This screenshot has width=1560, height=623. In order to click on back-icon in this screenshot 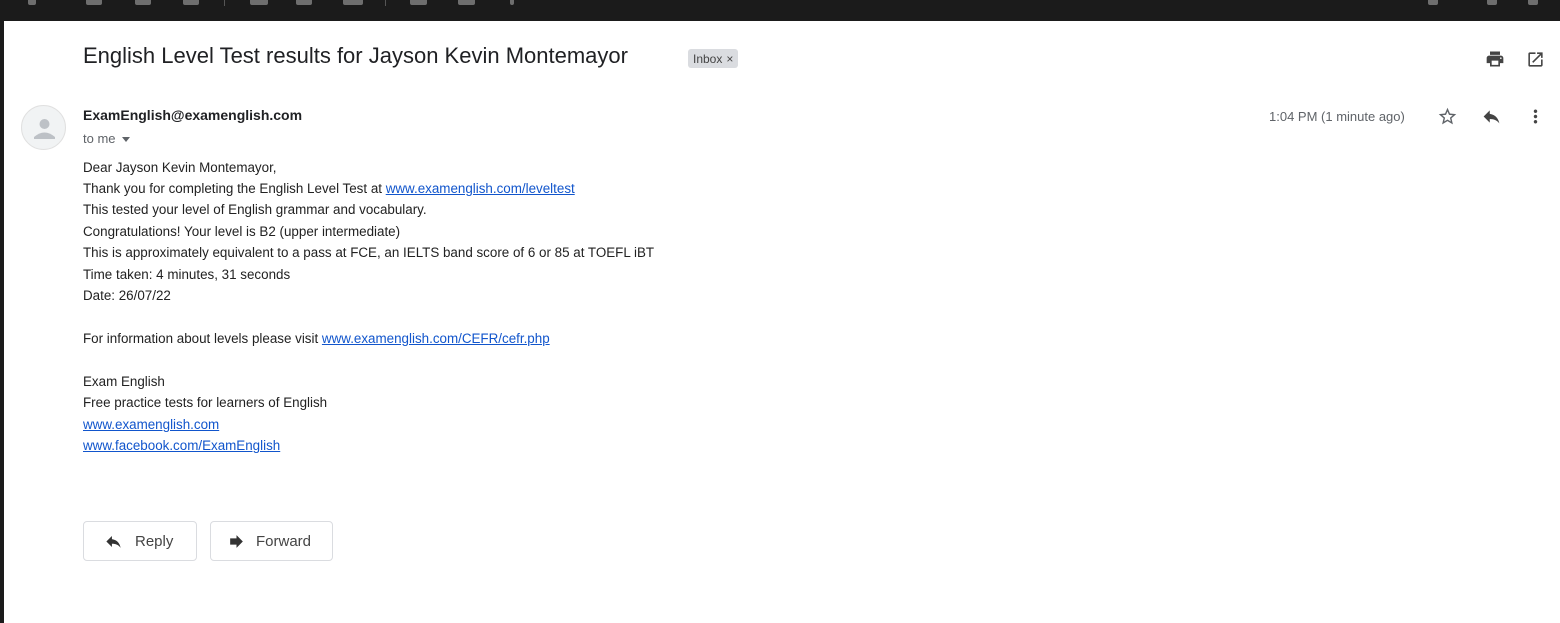, I will do `click(32, 2)`.